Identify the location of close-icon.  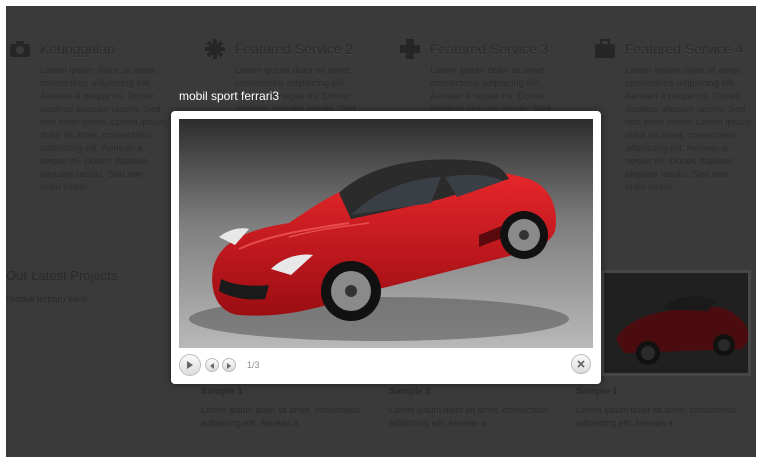
(581, 364).